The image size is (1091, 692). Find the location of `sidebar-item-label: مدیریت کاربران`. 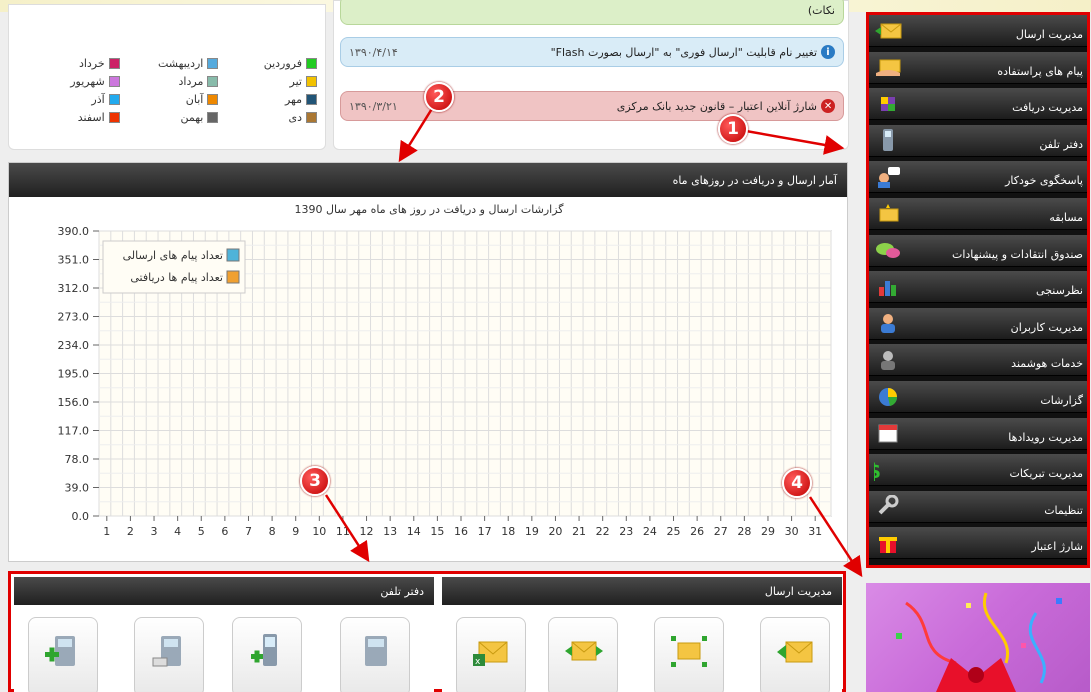

sidebar-item-label: مدیریت کاربران is located at coordinates (1046, 327).